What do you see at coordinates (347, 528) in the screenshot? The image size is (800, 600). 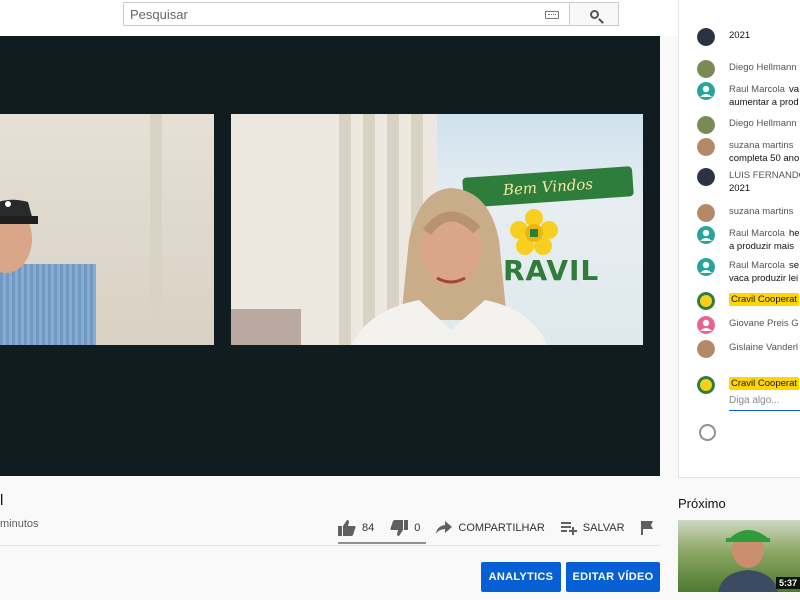 I see `thumbs-up-icon` at bounding box center [347, 528].